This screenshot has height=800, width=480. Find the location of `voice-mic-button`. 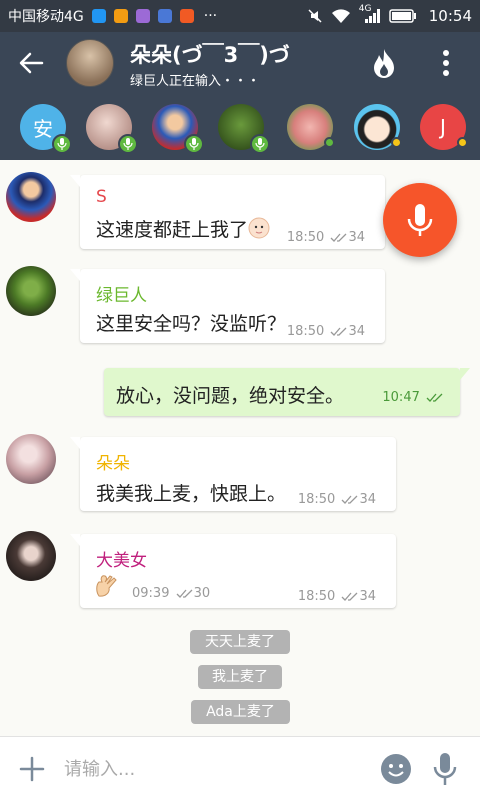

voice-mic-button is located at coordinates (420, 220).